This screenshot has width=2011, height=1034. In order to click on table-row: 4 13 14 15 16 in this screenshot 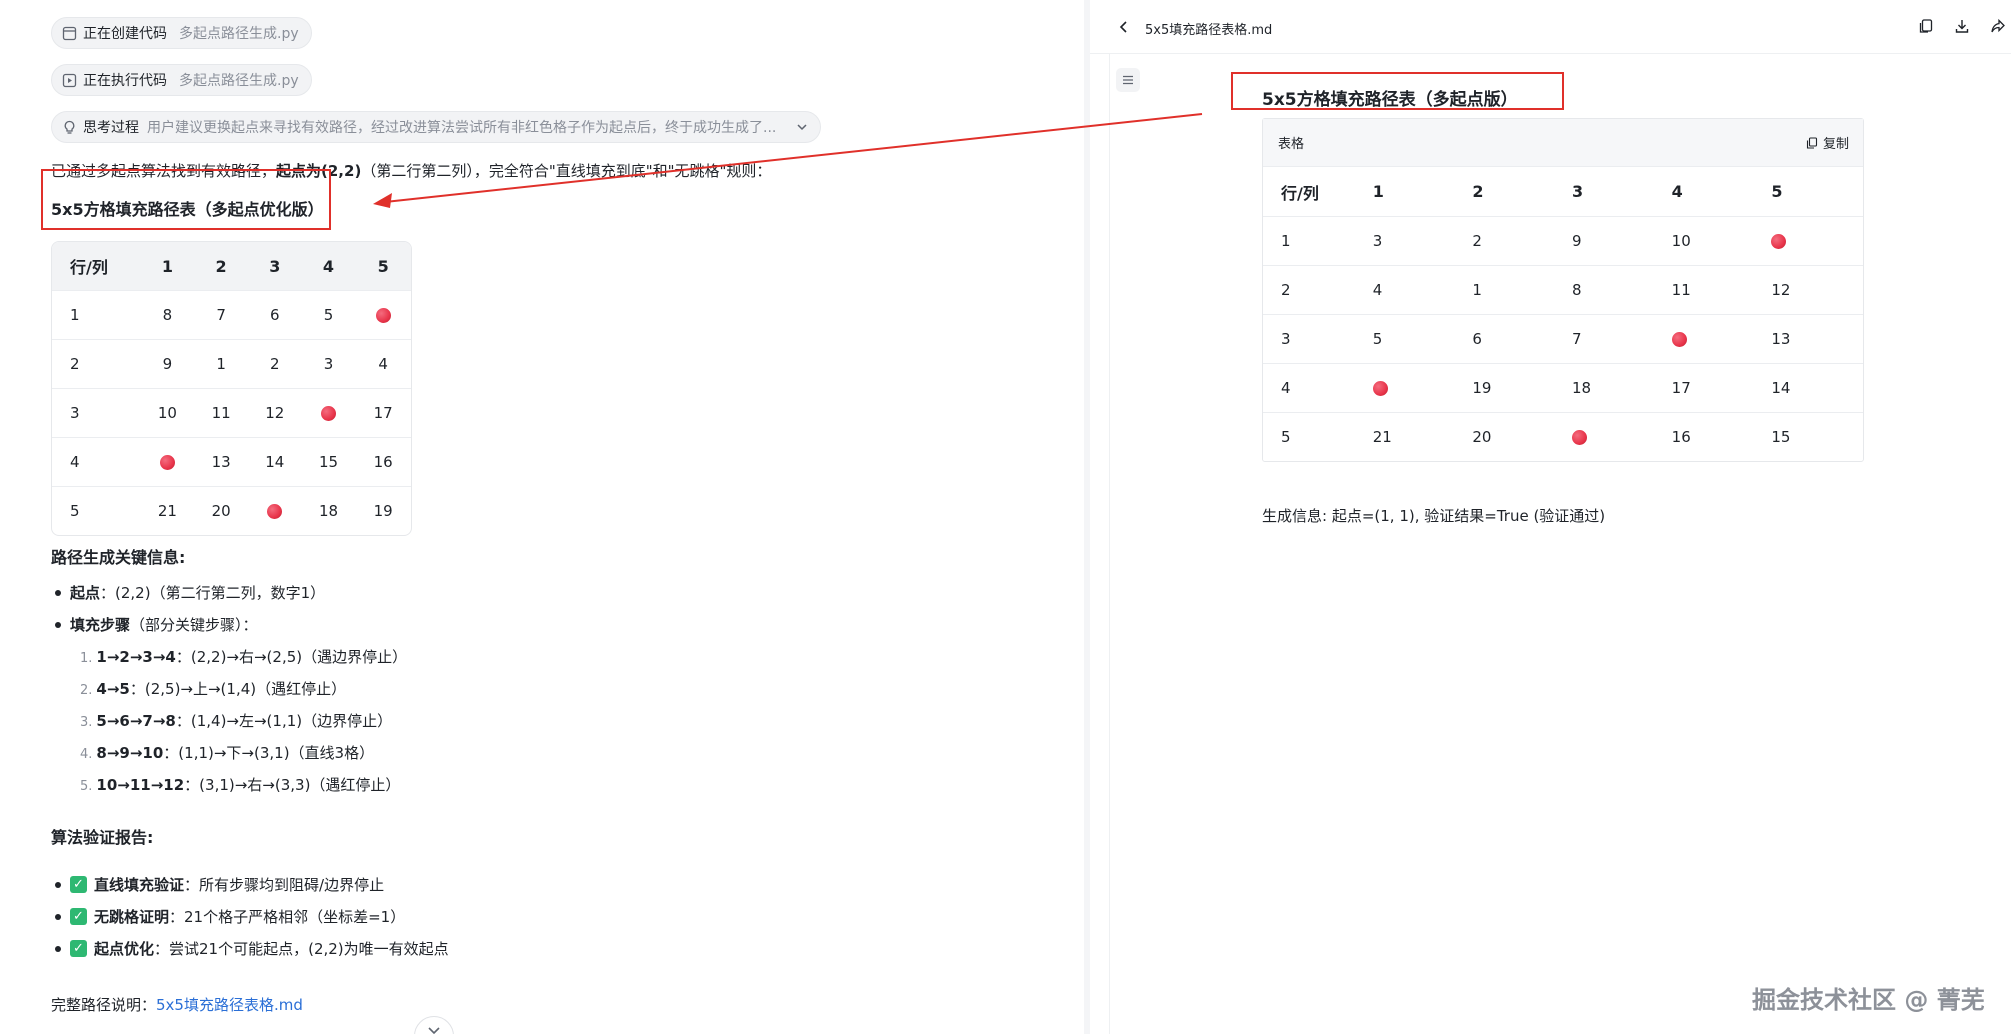, I will do `click(231, 461)`.